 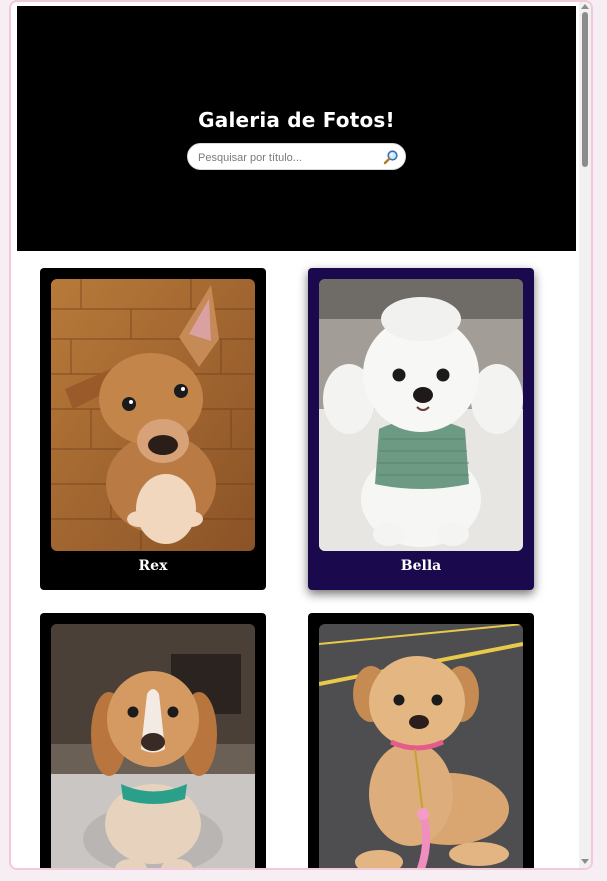 I want to click on card-title: Rex, so click(x=153, y=566).